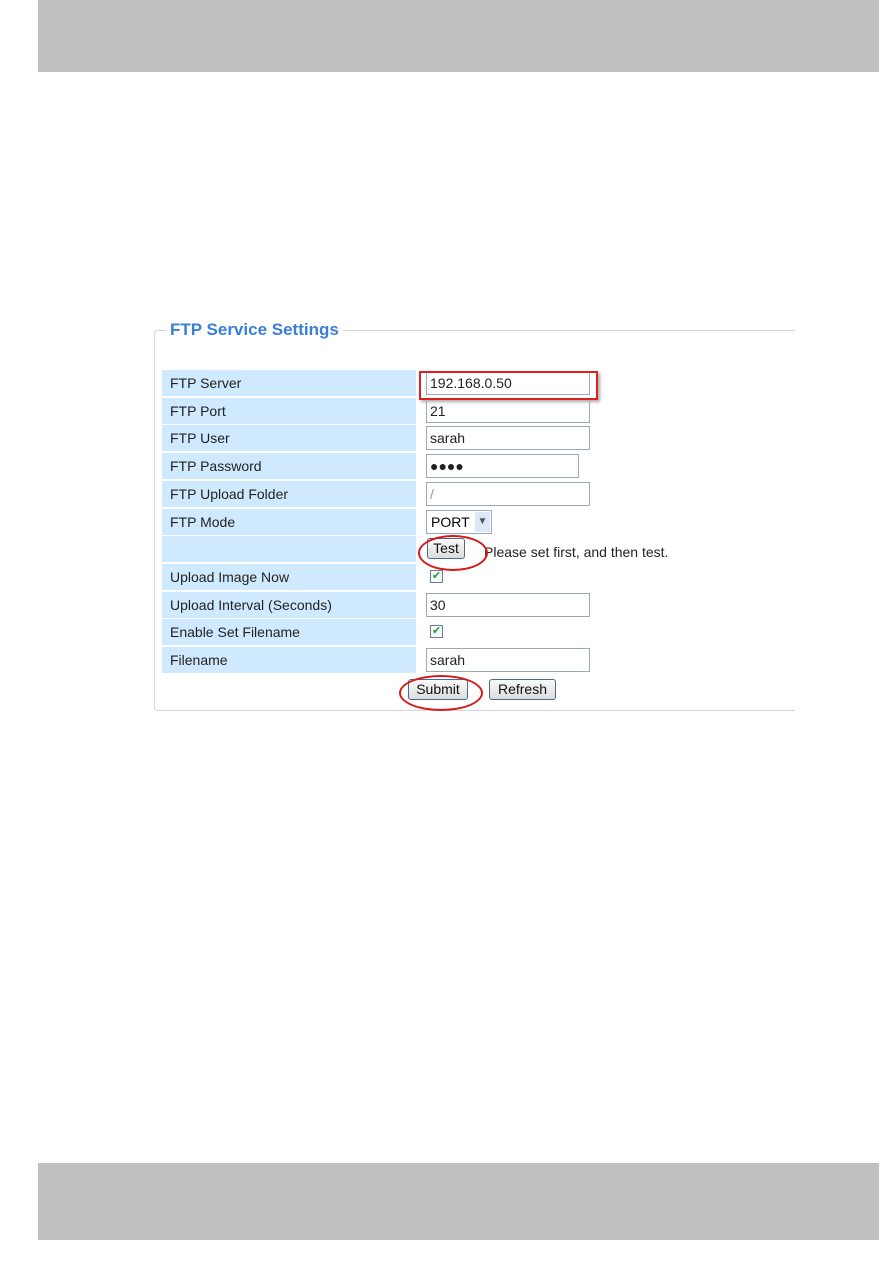 The width and height of the screenshot is (893, 1263). Describe the element at coordinates (289, 466) in the screenshot. I see `field-label: FTP Password` at that location.